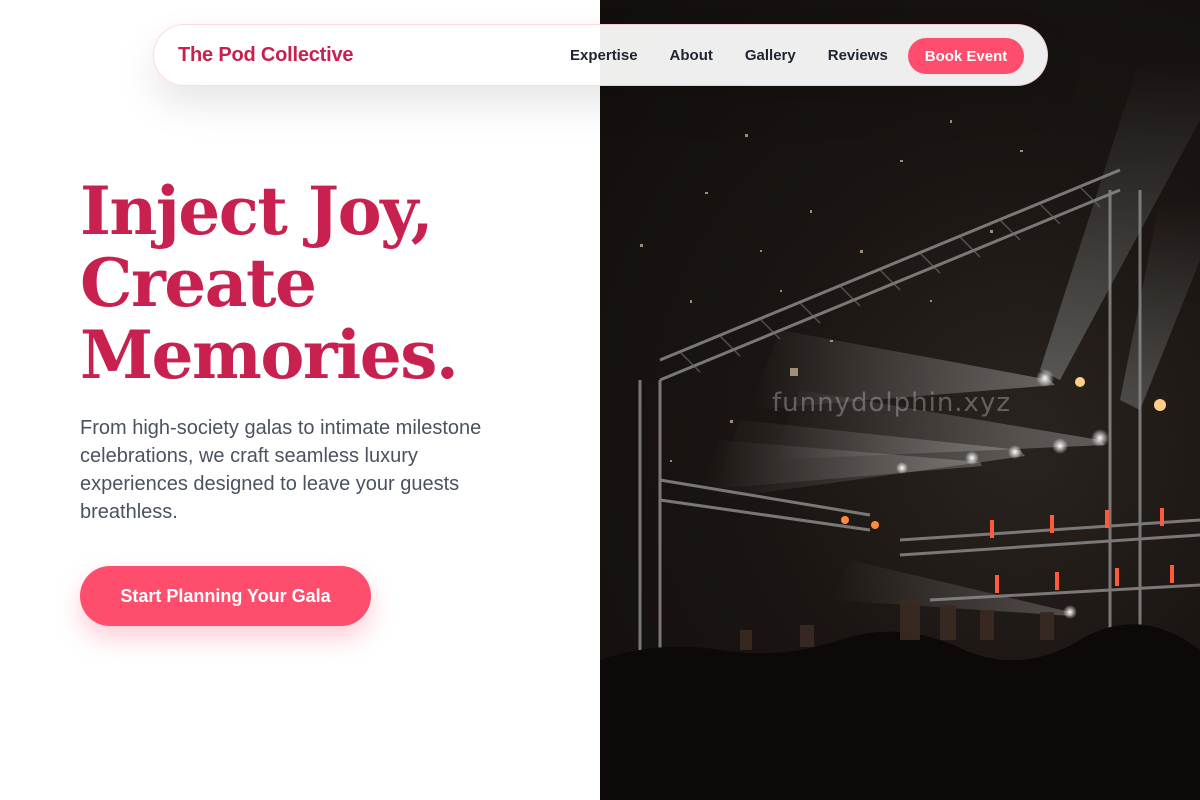 This screenshot has width=1200, height=800. What do you see at coordinates (966, 56) in the screenshot?
I see `book-event-button: Book Event` at bounding box center [966, 56].